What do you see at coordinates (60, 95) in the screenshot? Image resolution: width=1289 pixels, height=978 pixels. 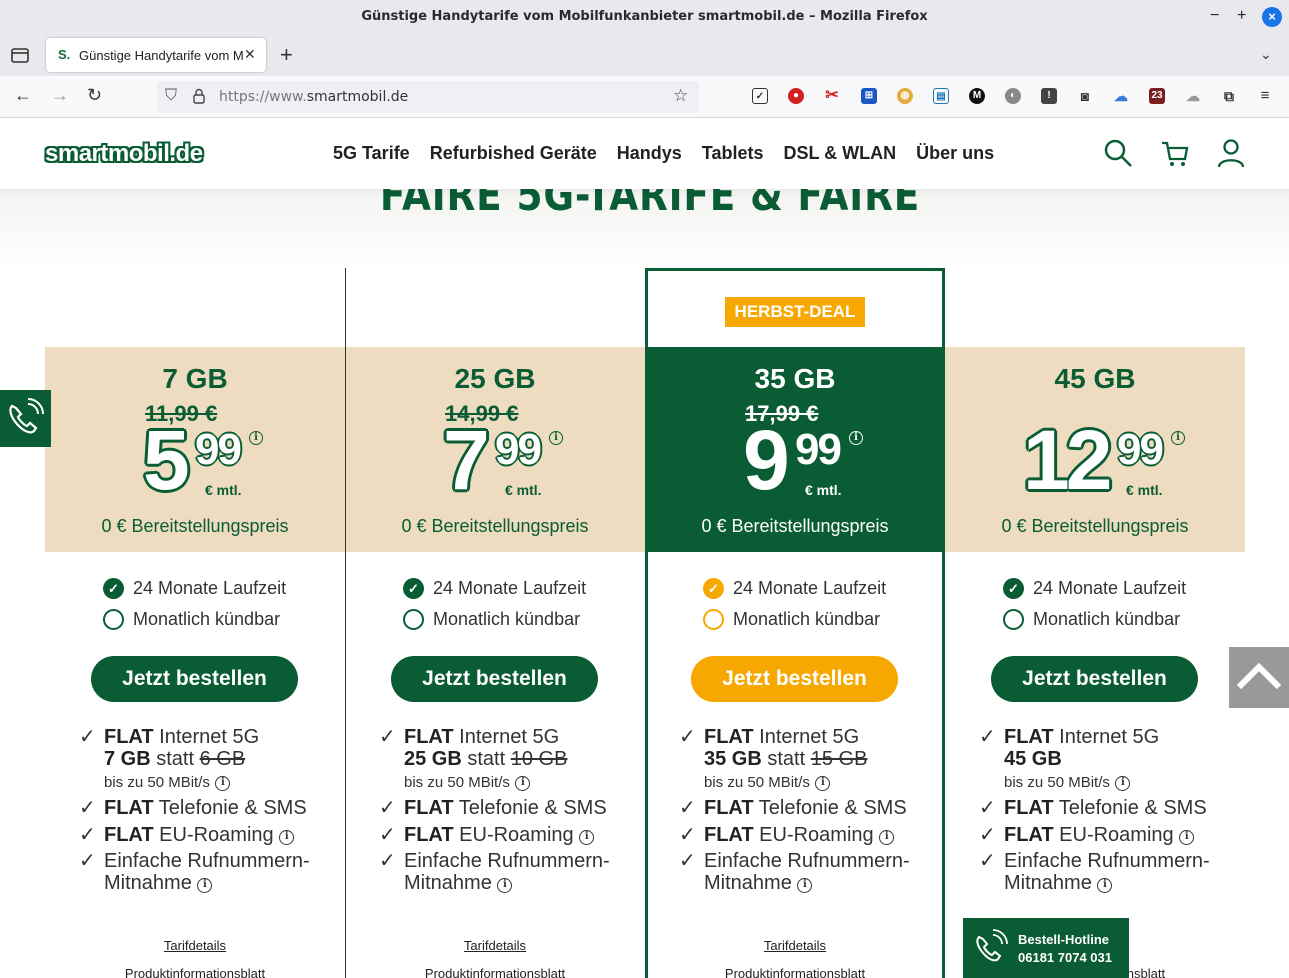 I see `forward-icon: →` at bounding box center [60, 95].